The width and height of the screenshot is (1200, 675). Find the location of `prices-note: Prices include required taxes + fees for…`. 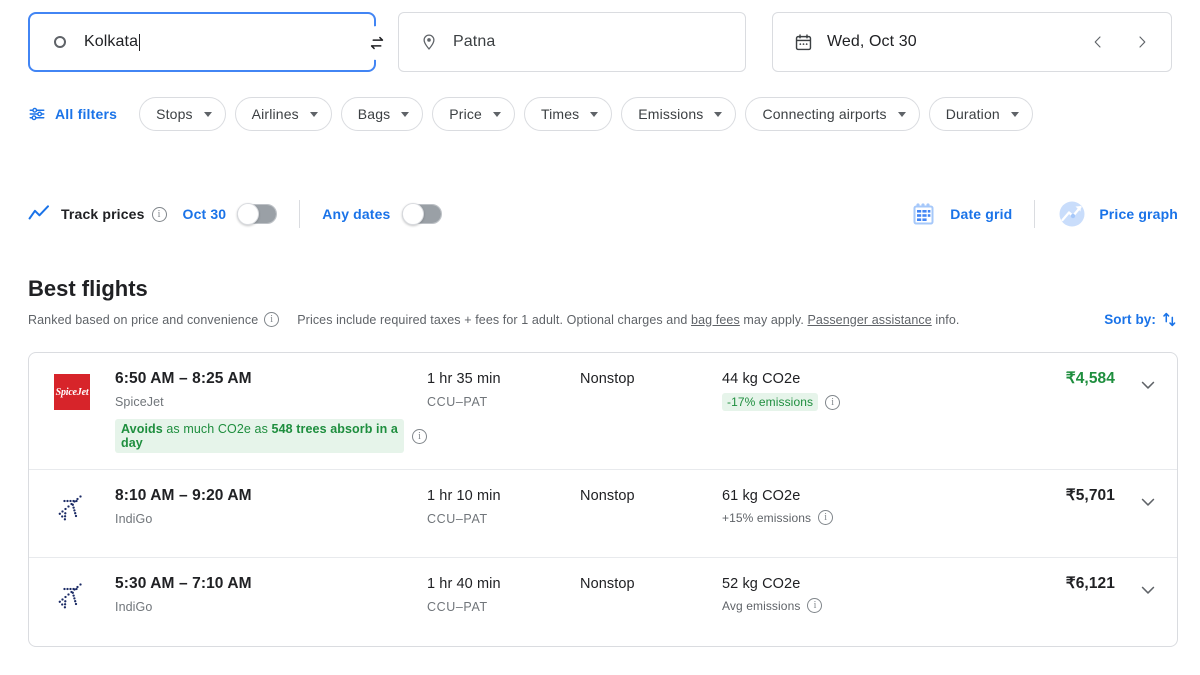

prices-note: Prices include required taxes + fees for… is located at coordinates (628, 320).